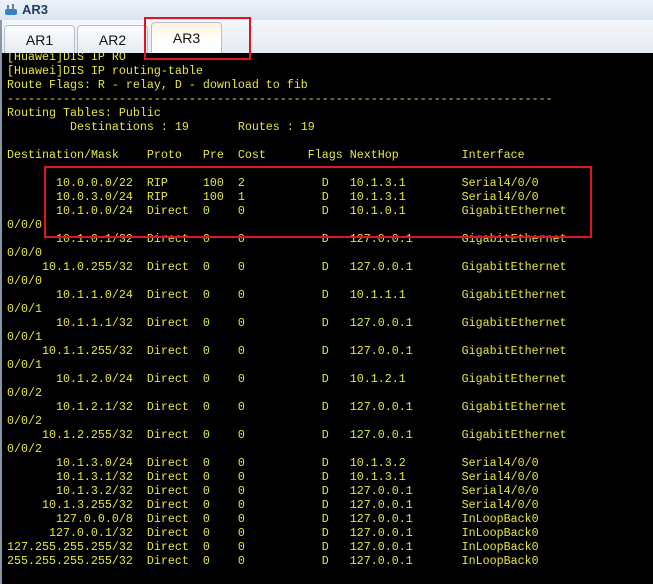 Image resolution: width=653 pixels, height=584 pixels. I want to click on route-dest: 255.255.255.255/32, so click(69, 561).